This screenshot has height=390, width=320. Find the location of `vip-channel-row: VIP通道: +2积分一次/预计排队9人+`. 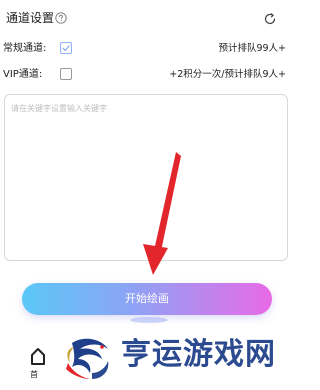

vip-channel-row: VIP通道: +2积分一次/预计排队9人+ is located at coordinates (146, 76).